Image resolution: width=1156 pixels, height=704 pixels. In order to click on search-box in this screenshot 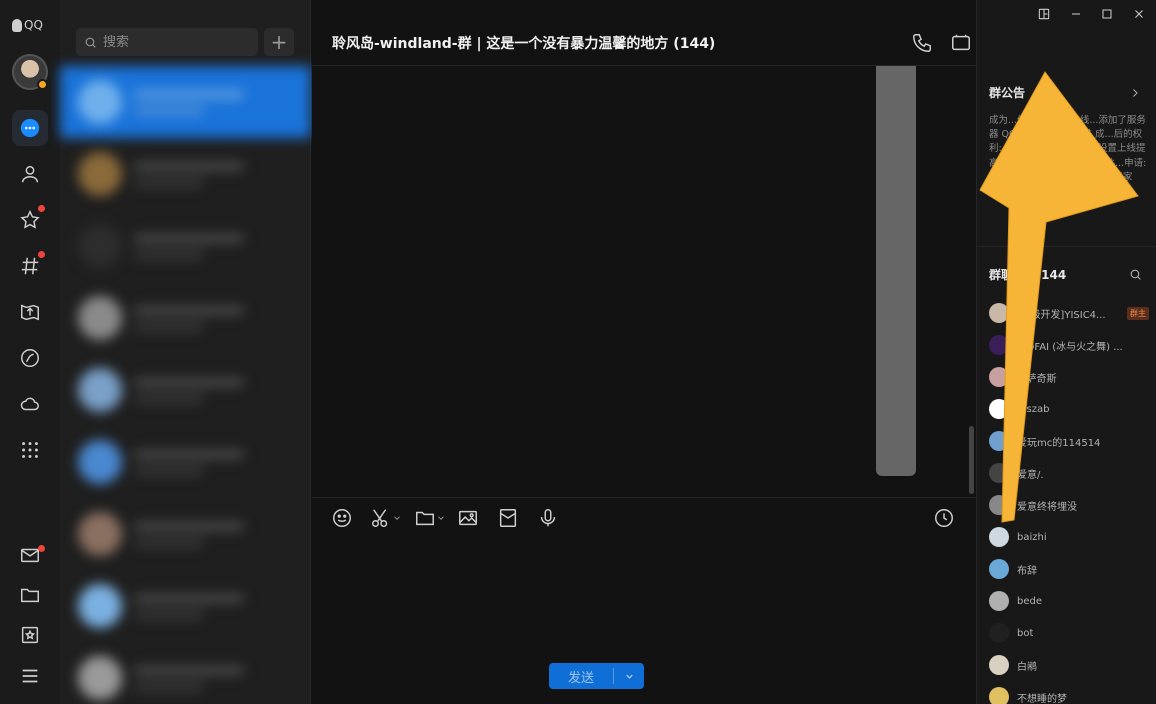, I will do `click(167, 42)`.